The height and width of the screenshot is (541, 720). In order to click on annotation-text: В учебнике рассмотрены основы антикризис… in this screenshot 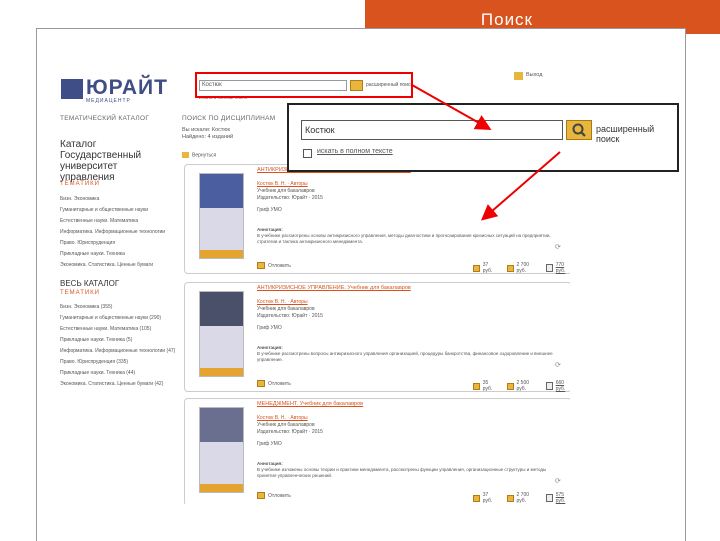, I will do `click(404, 238)`.